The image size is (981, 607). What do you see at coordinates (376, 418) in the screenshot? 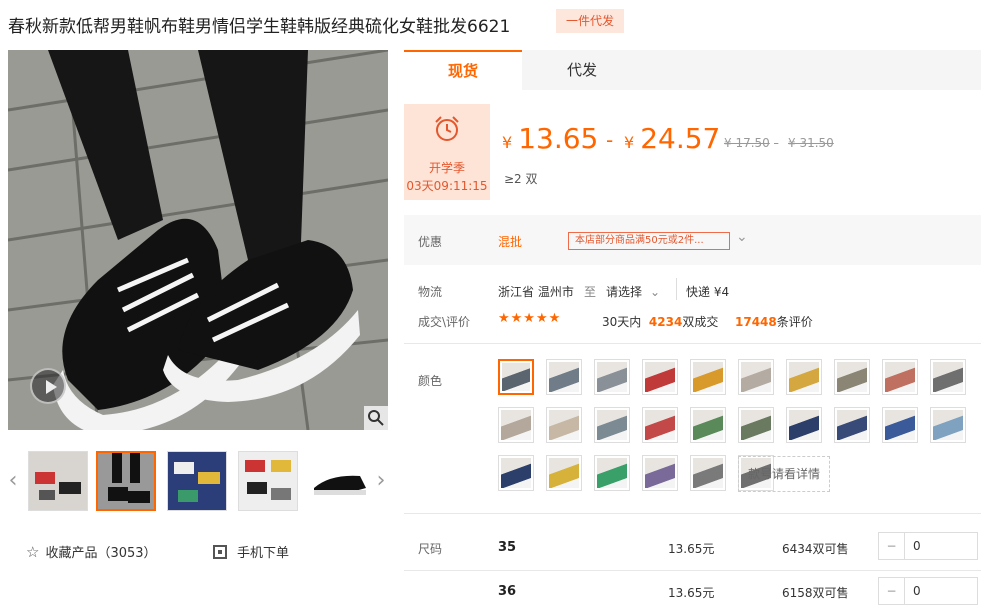
I see `magnifier-icon` at bounding box center [376, 418].